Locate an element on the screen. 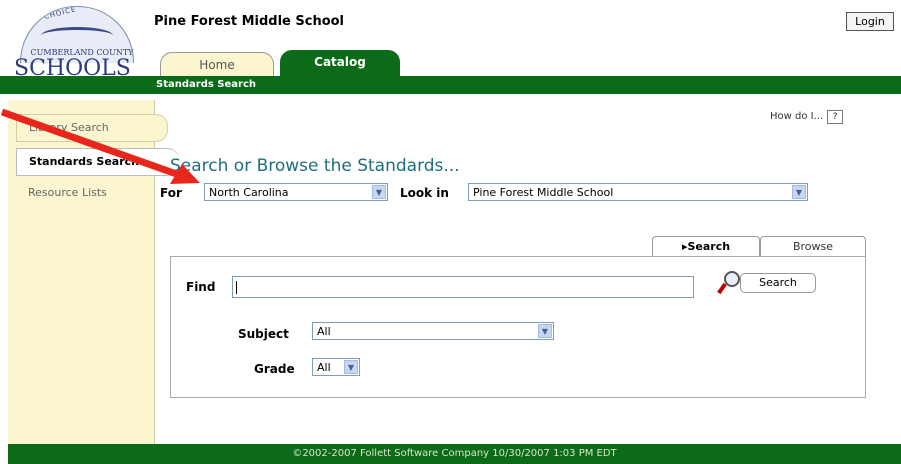  annotation-arrow-shaft is located at coordinates (92, 144).